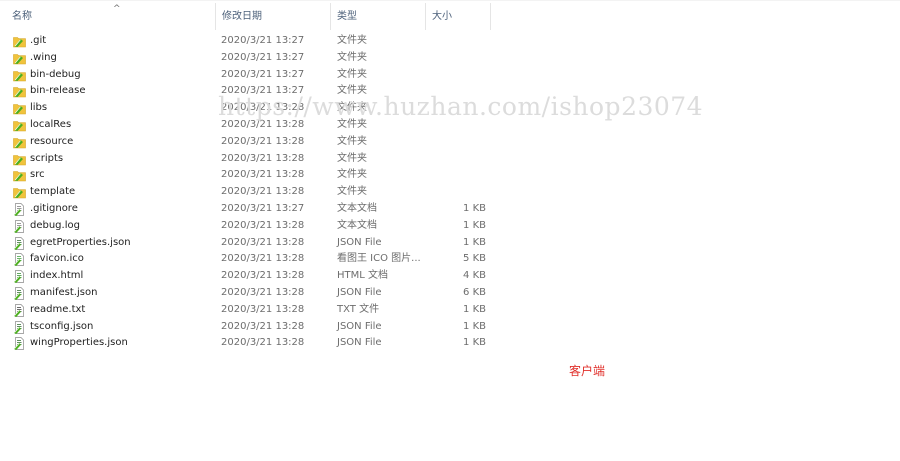 Image resolution: width=900 pixels, height=461 pixels. What do you see at coordinates (19, 310) in the screenshot?
I see `txt-file-icon` at bounding box center [19, 310].